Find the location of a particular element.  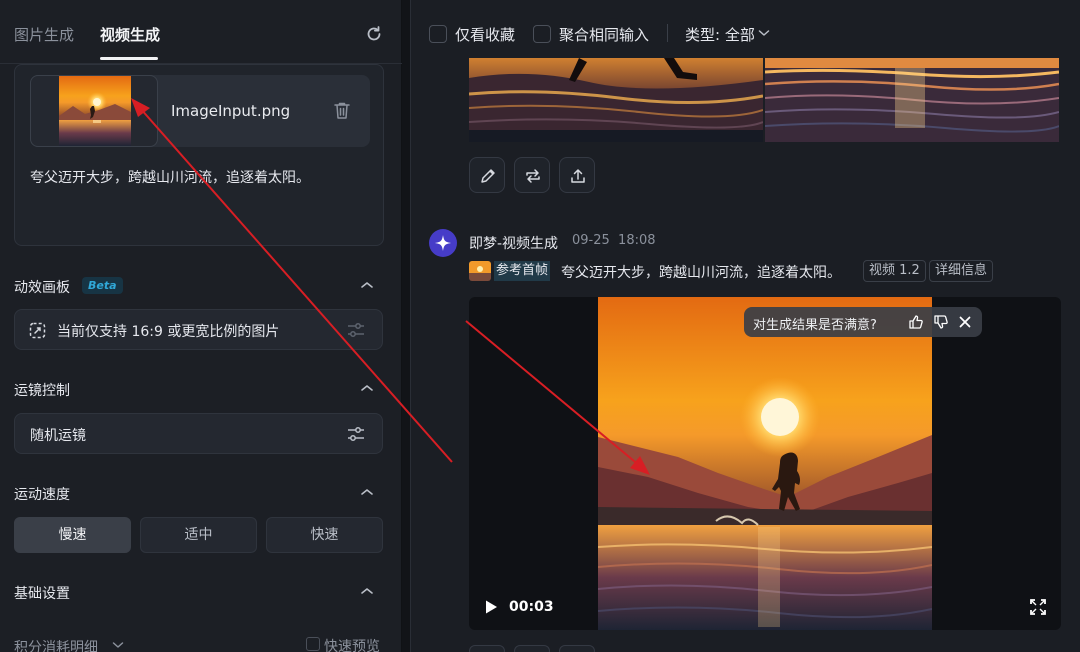

generation-prompt: 夸父迈开大步，跨越山川河流，追逐着太阳。 is located at coordinates (701, 273).